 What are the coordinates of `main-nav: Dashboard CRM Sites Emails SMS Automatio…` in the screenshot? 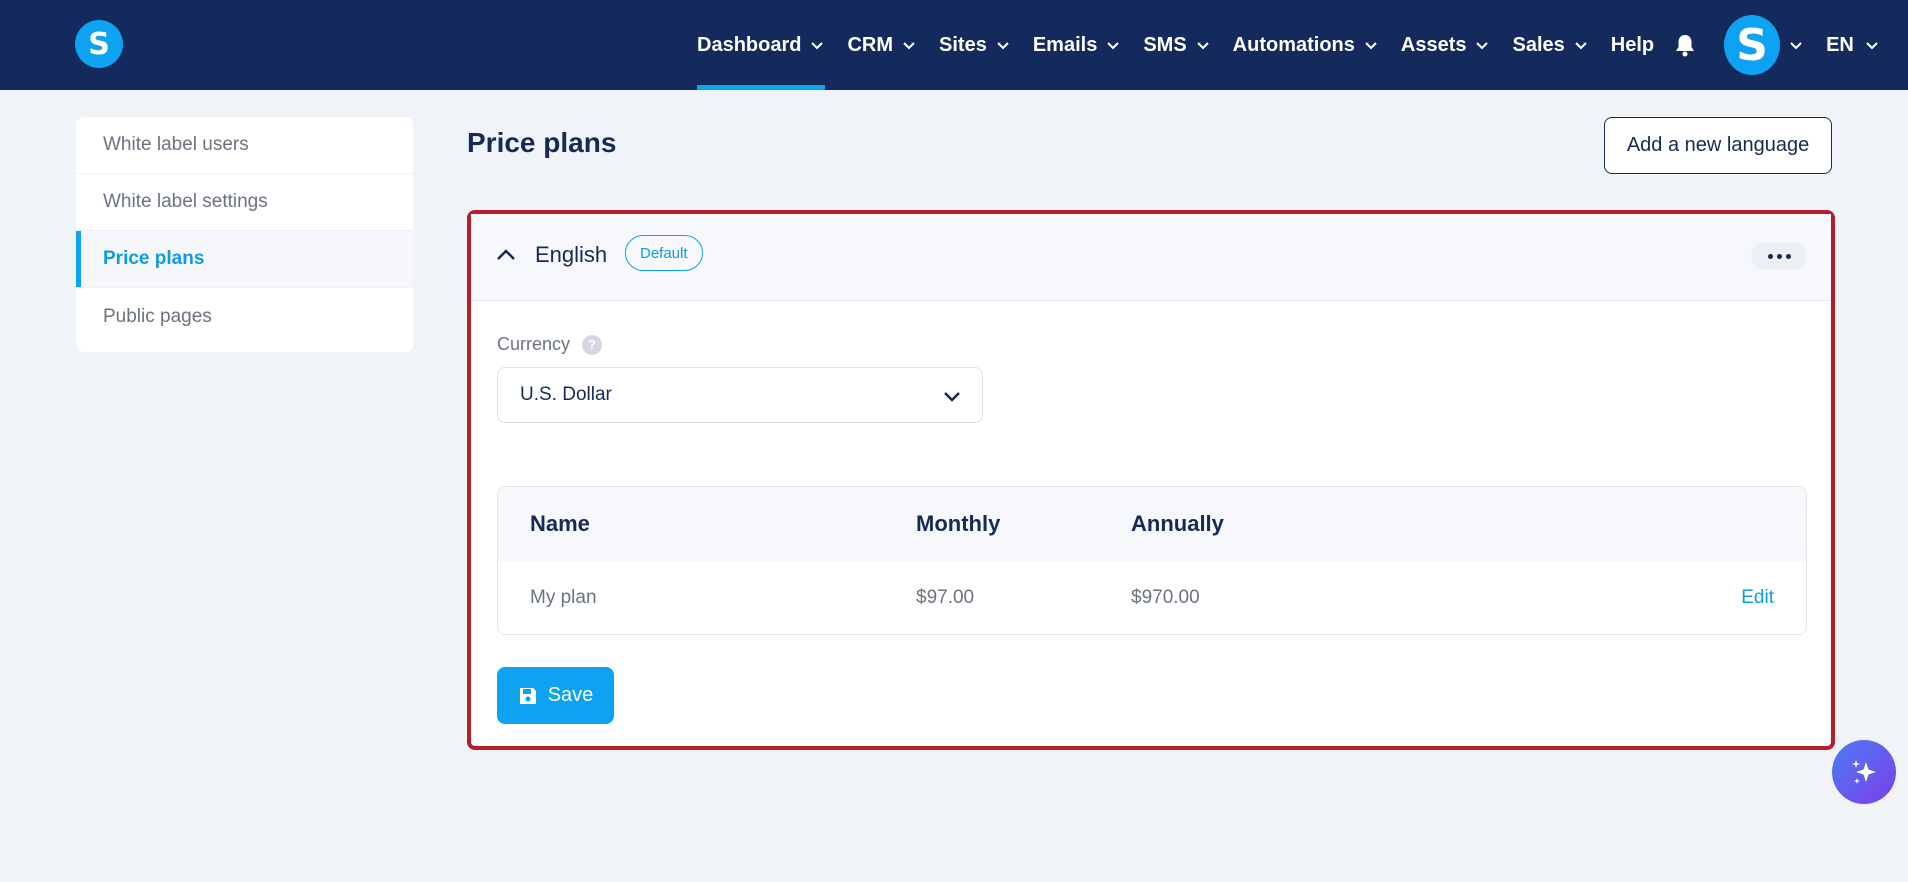 It's located at (1288, 45).